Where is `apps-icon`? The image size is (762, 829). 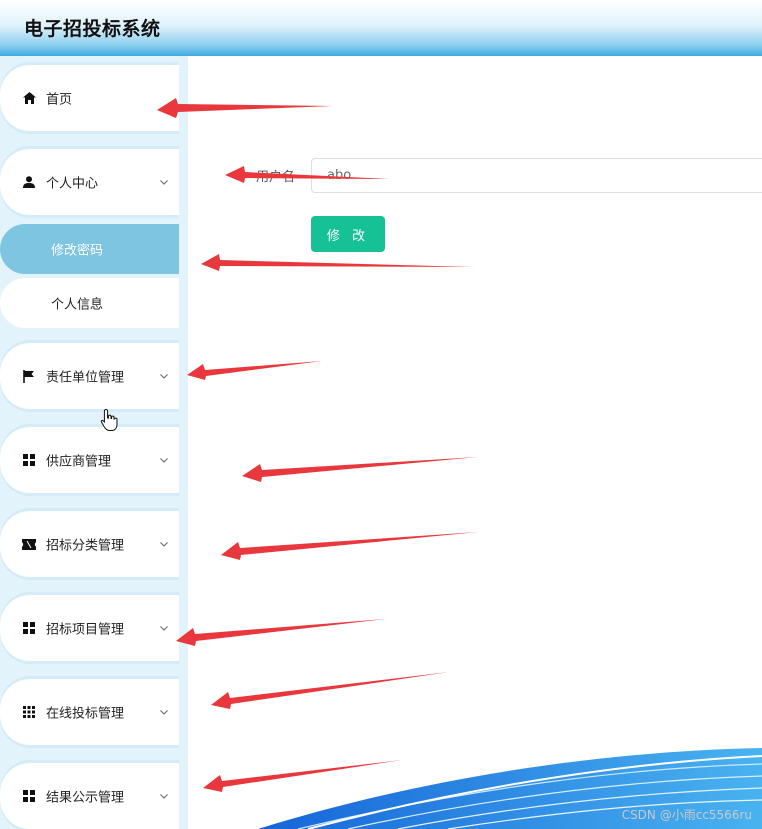
apps-icon is located at coordinates (29, 712).